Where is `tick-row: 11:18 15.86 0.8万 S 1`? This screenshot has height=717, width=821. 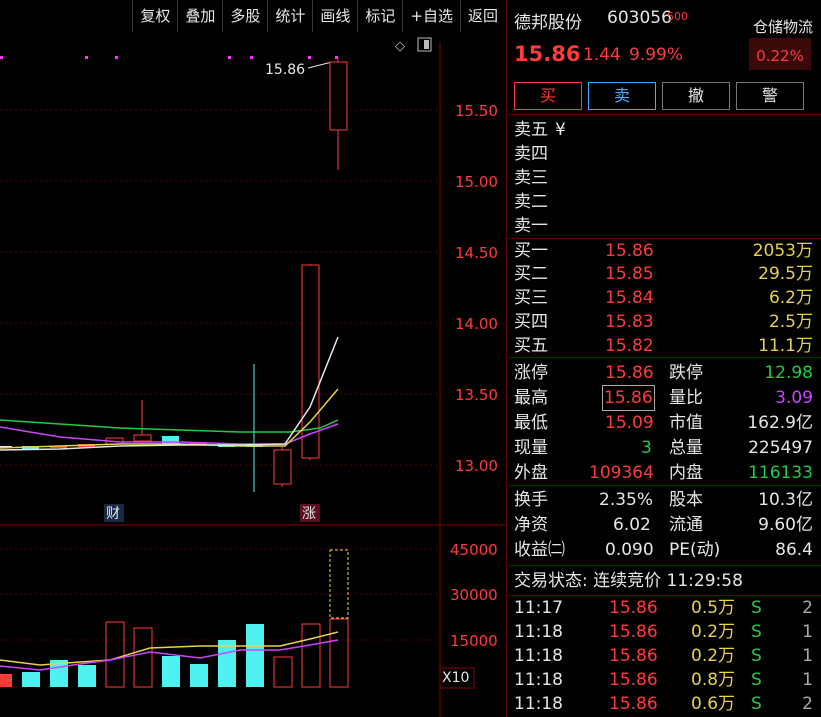 tick-row: 11:18 15.86 0.8万 S 1 is located at coordinates (664, 680).